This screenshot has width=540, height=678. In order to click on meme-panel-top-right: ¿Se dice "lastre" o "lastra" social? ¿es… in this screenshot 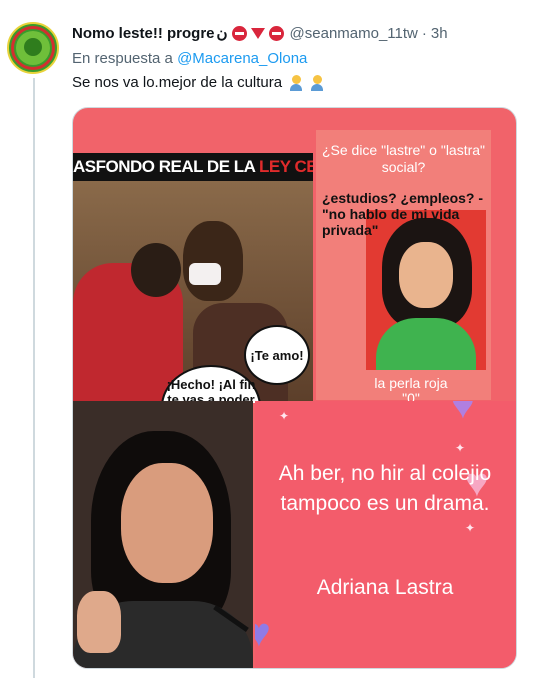, I will do `click(403, 268)`.